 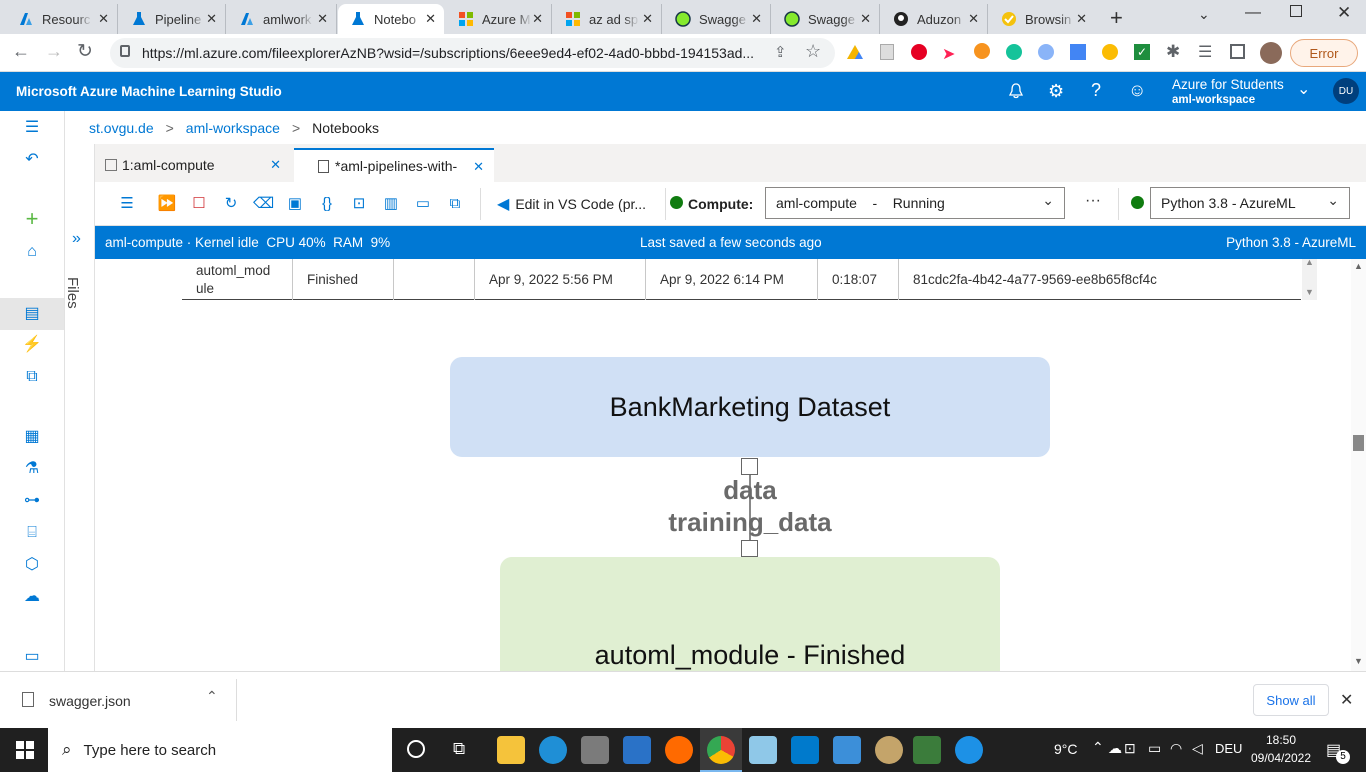 I want to click on account-subscription: Azure for Students, so click(x=1228, y=84).